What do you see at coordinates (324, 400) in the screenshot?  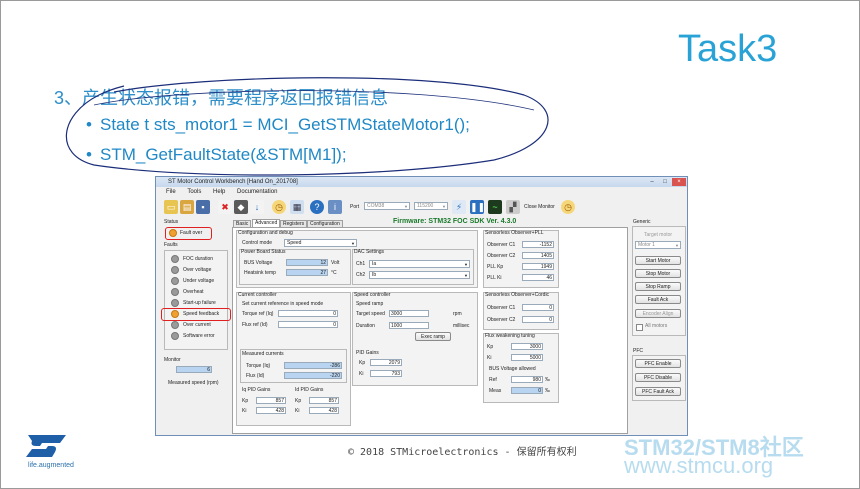 I see `id-kp-input: 857` at bounding box center [324, 400].